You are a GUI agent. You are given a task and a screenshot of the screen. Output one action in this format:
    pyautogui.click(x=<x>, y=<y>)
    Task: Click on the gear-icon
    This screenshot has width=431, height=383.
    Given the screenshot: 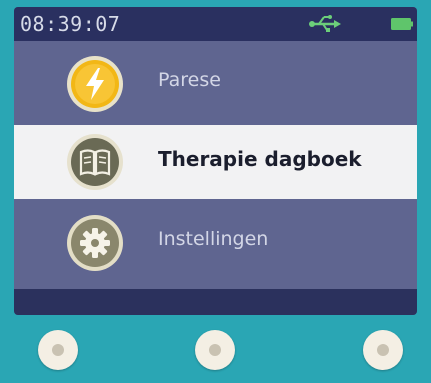 What is the action you would take?
    pyautogui.click(x=95, y=243)
    